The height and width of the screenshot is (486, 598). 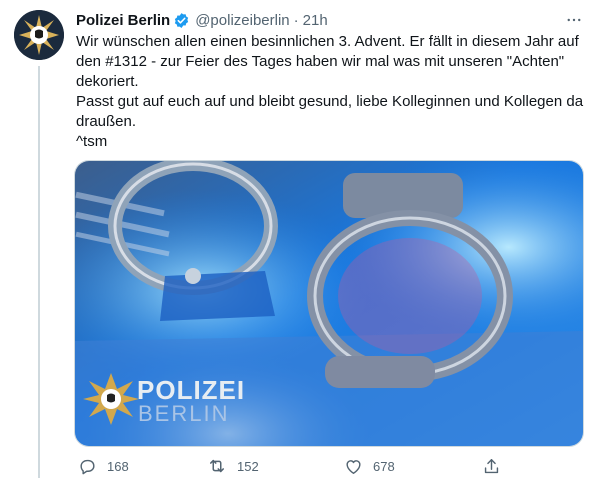 What do you see at coordinates (123, 20) in the screenshot?
I see `display-name: Polizei Berlin` at bounding box center [123, 20].